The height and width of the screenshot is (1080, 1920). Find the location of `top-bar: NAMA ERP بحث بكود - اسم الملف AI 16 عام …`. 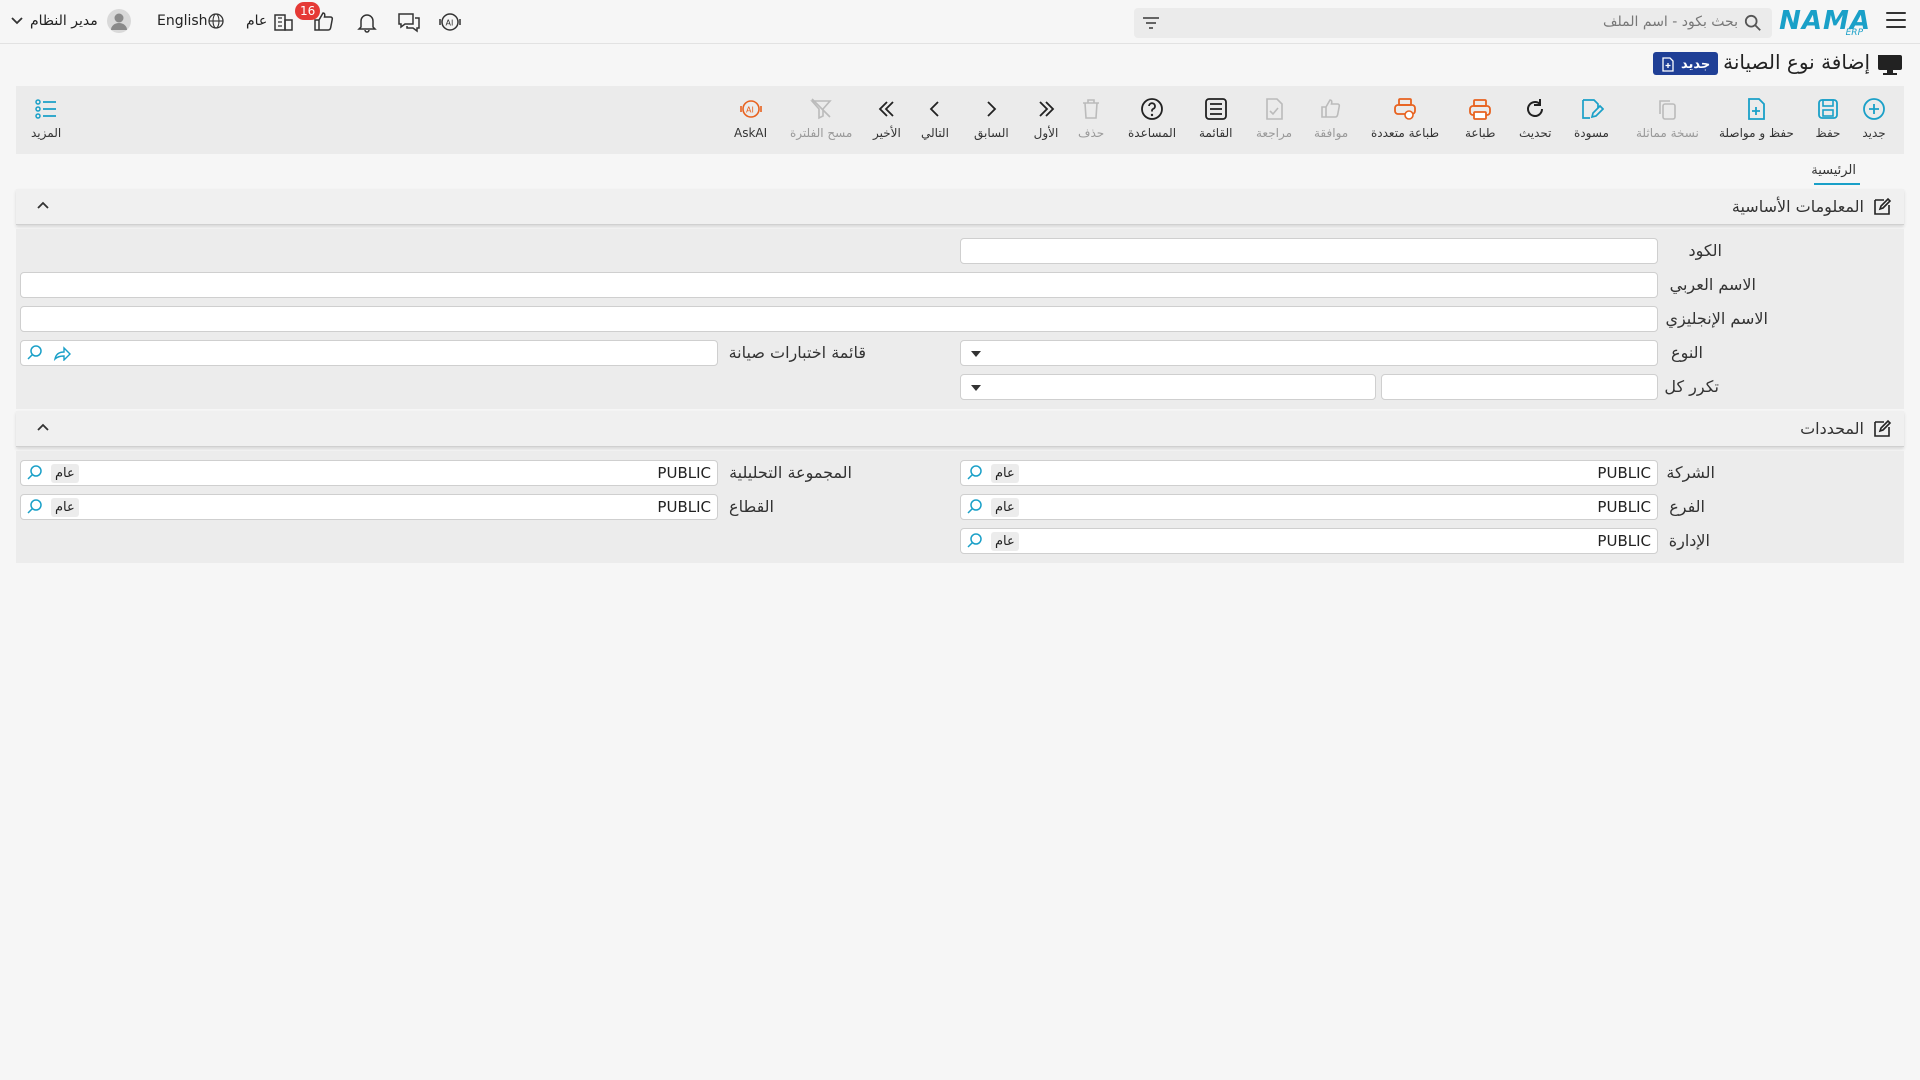

top-bar: NAMA ERP بحث بكود - اسم الملف AI 16 عام … is located at coordinates (960, 22).